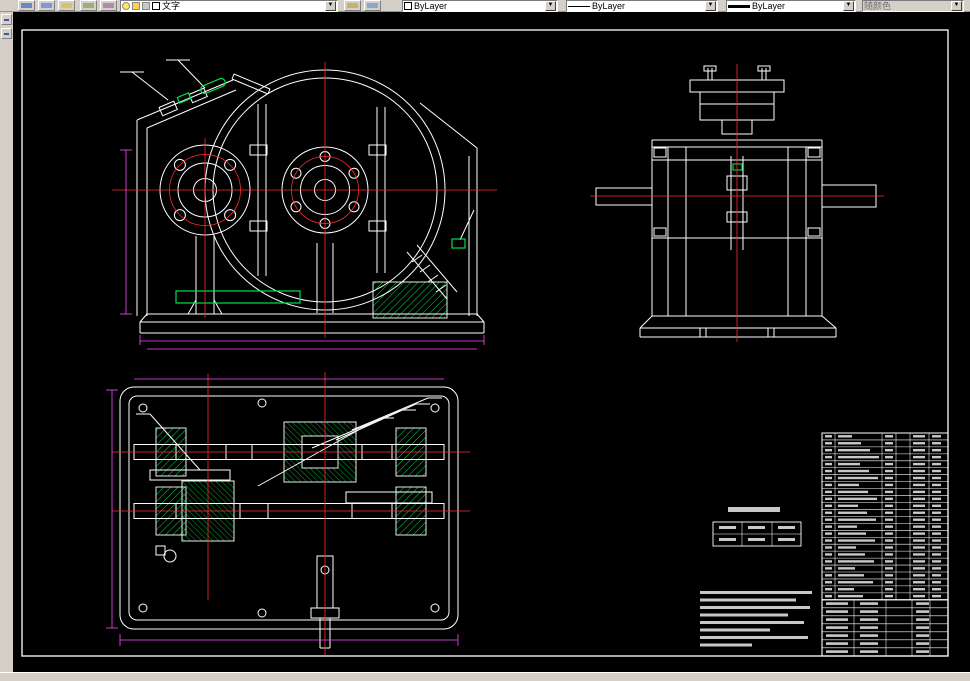 Image resolution: width=970 pixels, height=681 pixels. Describe the element at coordinates (642, 6) in the screenshot. I see `linetype-combo: ByLayer ▼` at that location.